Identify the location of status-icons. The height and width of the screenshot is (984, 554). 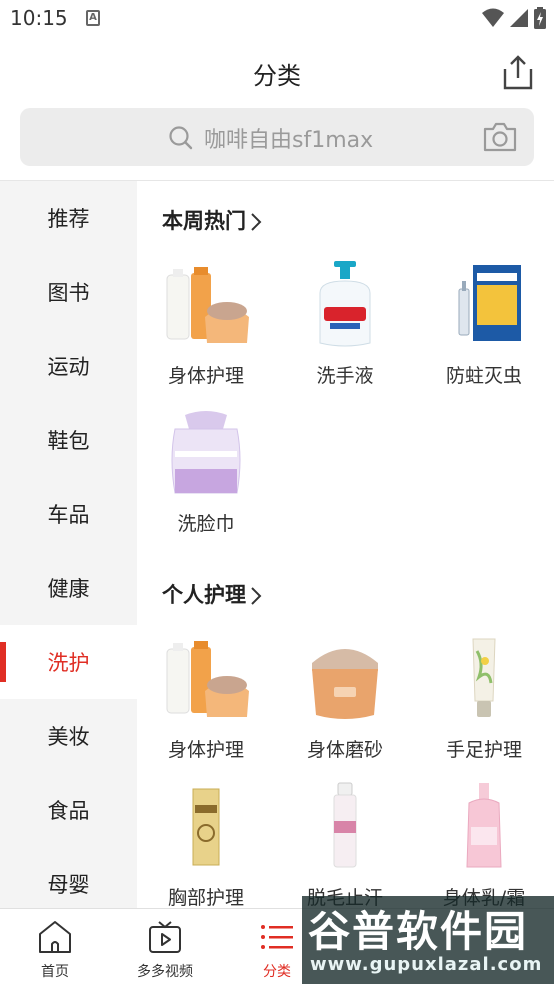
(514, 18).